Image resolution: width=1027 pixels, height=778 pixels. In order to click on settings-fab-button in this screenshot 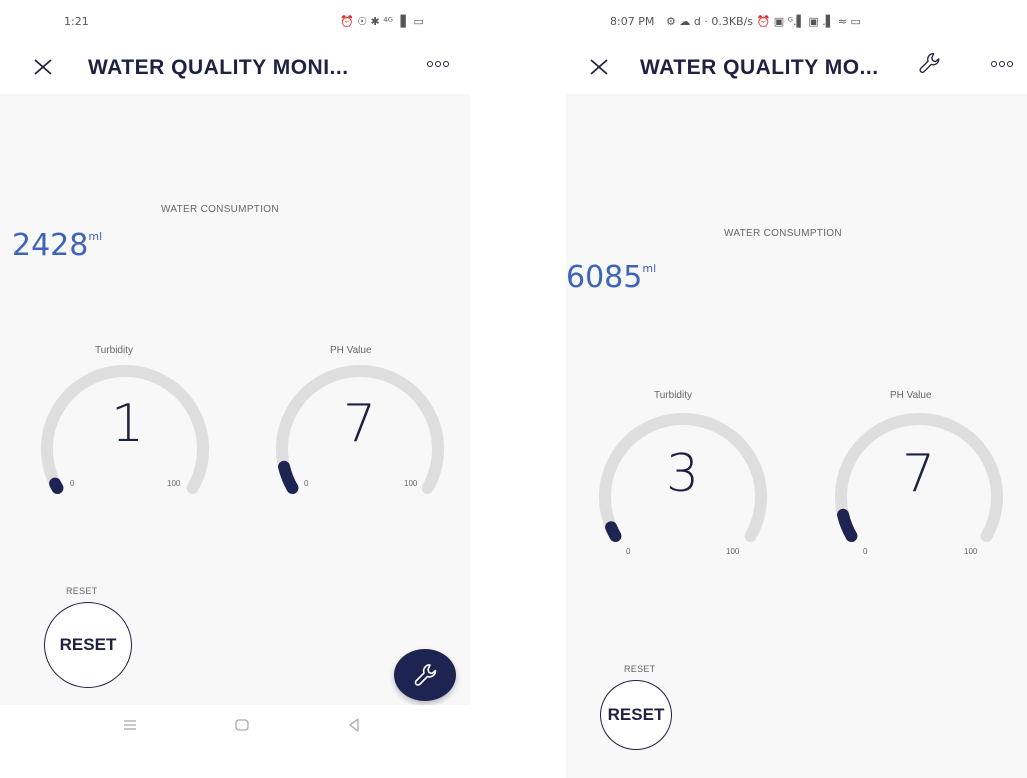, I will do `click(425, 675)`.